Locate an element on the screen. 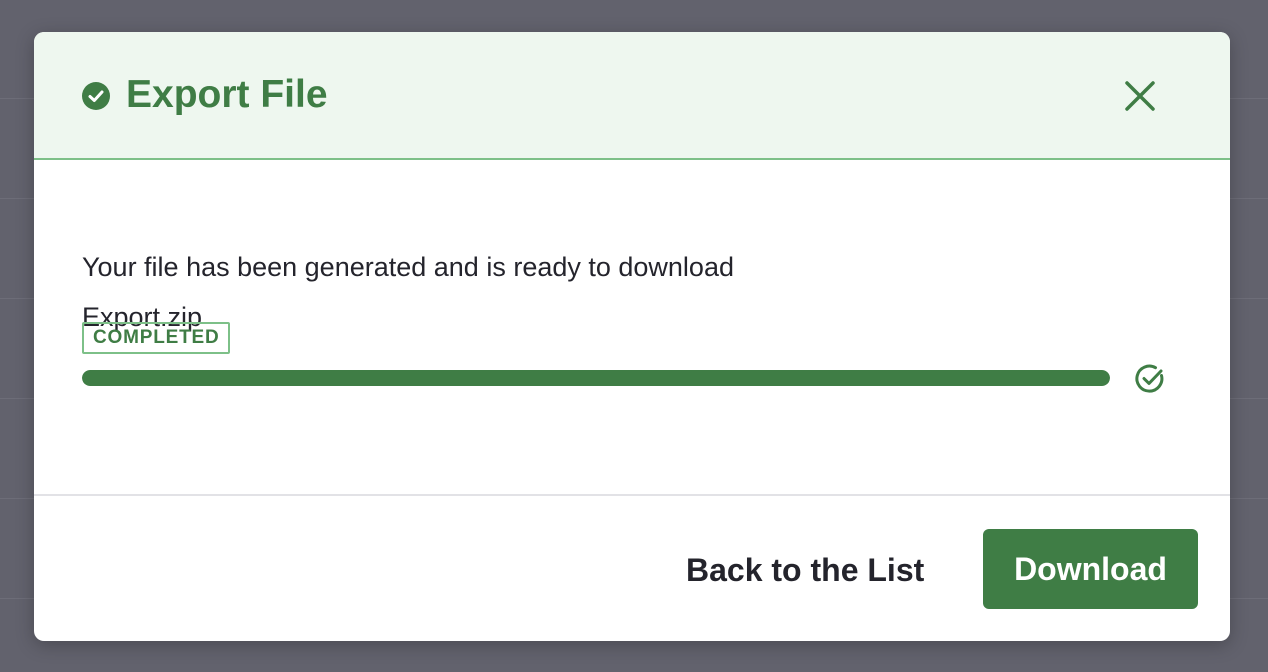  dialog-title: Export File is located at coordinates (227, 94).